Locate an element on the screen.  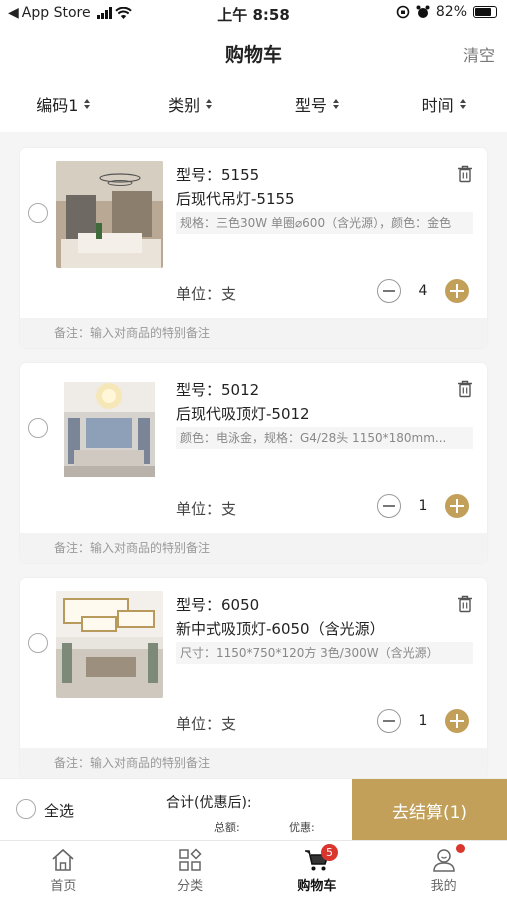
battery-percent: 82% is located at coordinates (451, 12).